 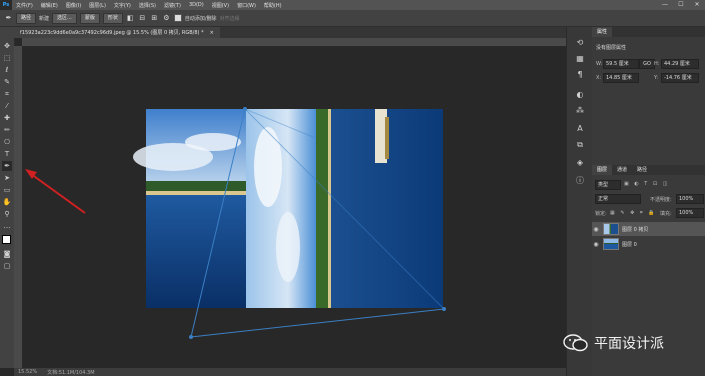 What do you see at coordinates (7, 178) in the screenshot?
I see `path-select-tool-icon: ➤` at bounding box center [7, 178].